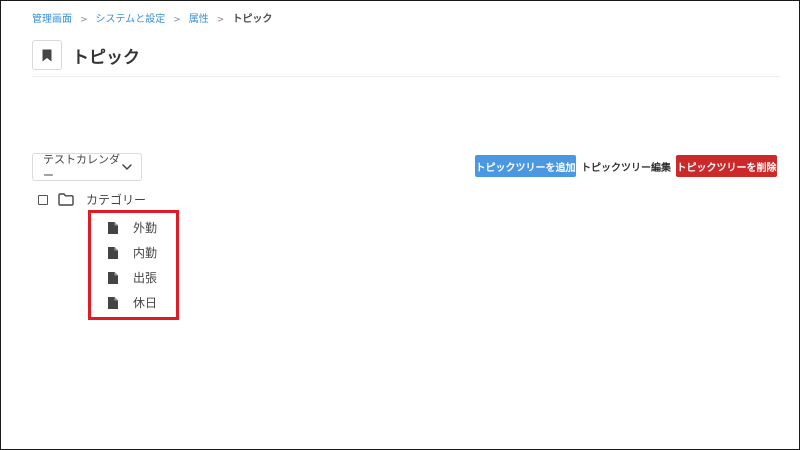 The height and width of the screenshot is (450, 800). I want to click on tree-root-checkbox, so click(43, 199).